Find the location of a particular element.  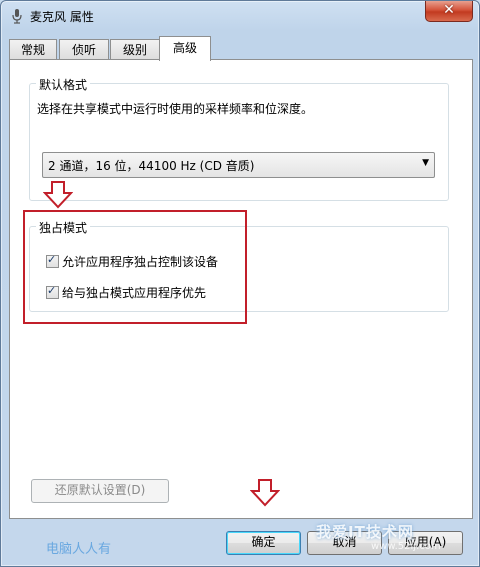

watermark-url: www.52ij.com is located at coordinates (406, 546).